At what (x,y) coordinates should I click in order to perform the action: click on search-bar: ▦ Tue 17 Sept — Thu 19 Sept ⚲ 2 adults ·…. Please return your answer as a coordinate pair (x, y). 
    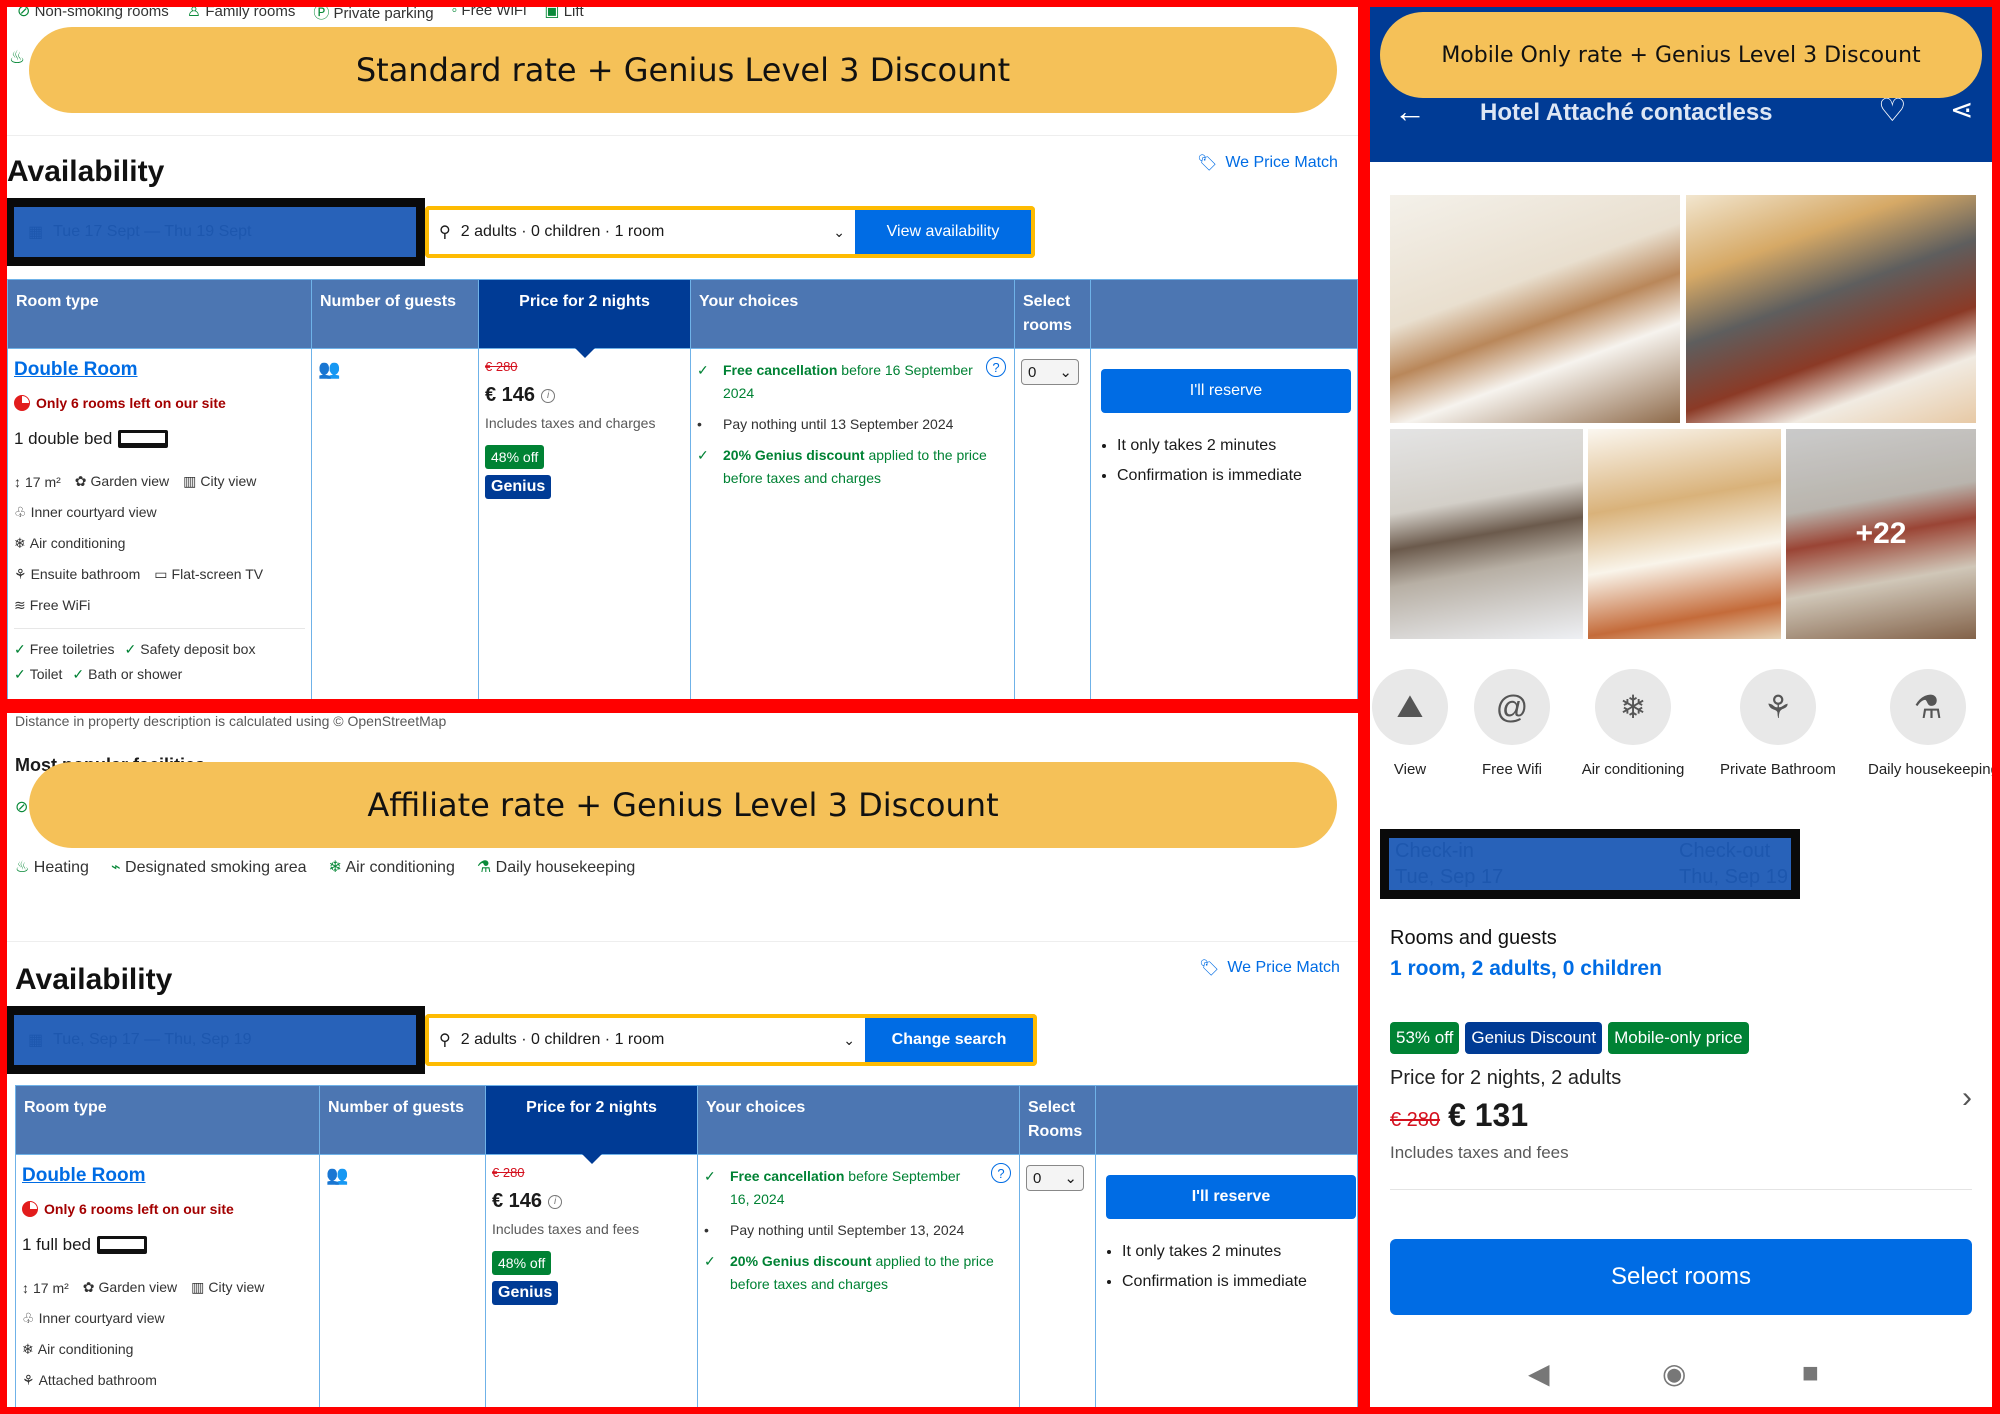
    Looking at the image, I should click on (521, 232).